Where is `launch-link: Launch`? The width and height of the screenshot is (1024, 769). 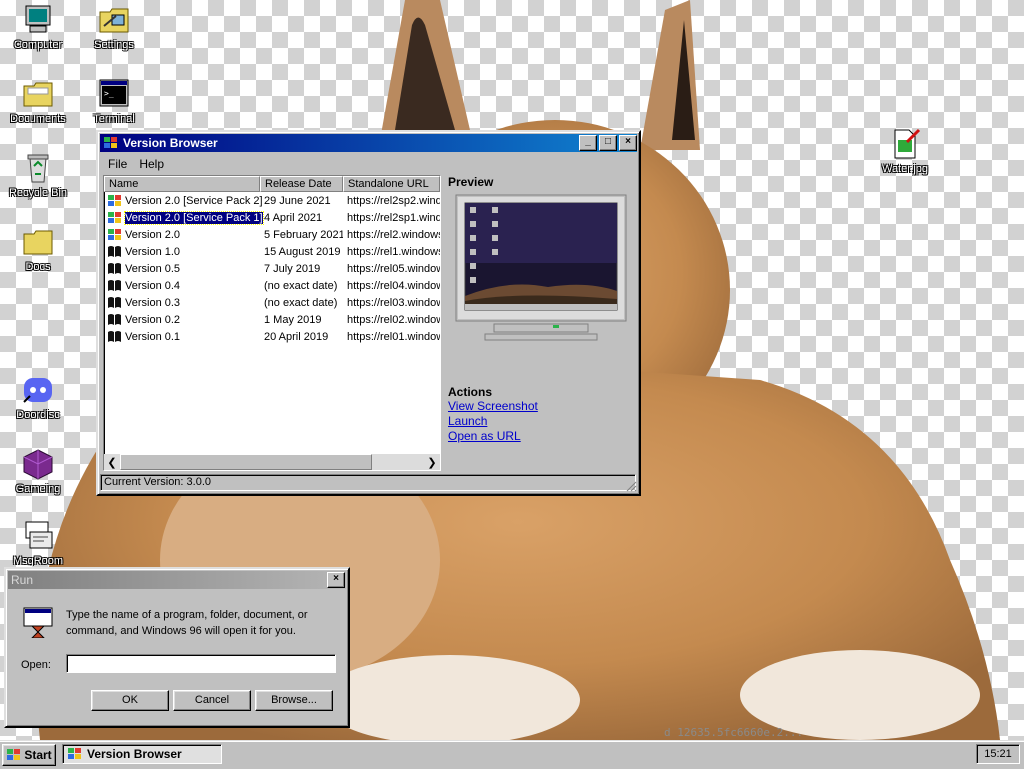 launch-link: Launch is located at coordinates (541, 421).